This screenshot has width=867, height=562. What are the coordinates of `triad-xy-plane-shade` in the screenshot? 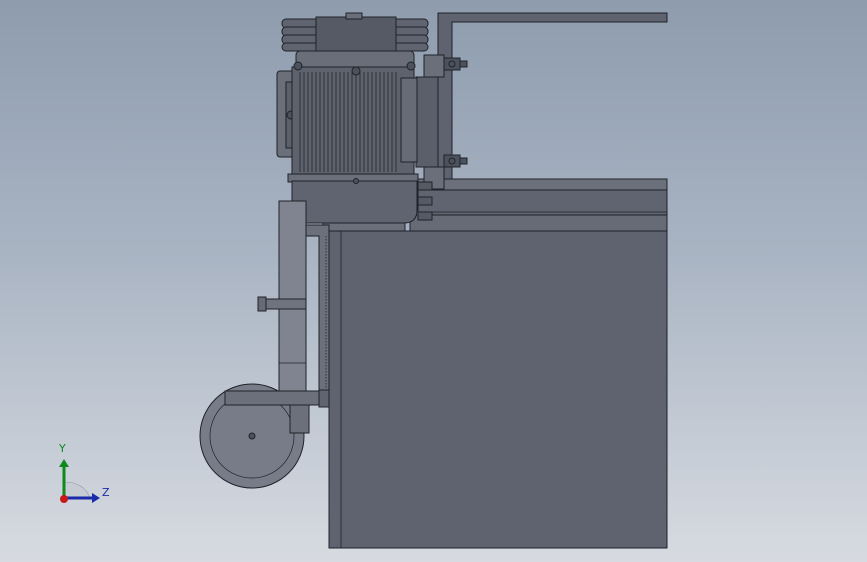 It's located at (77, 490).